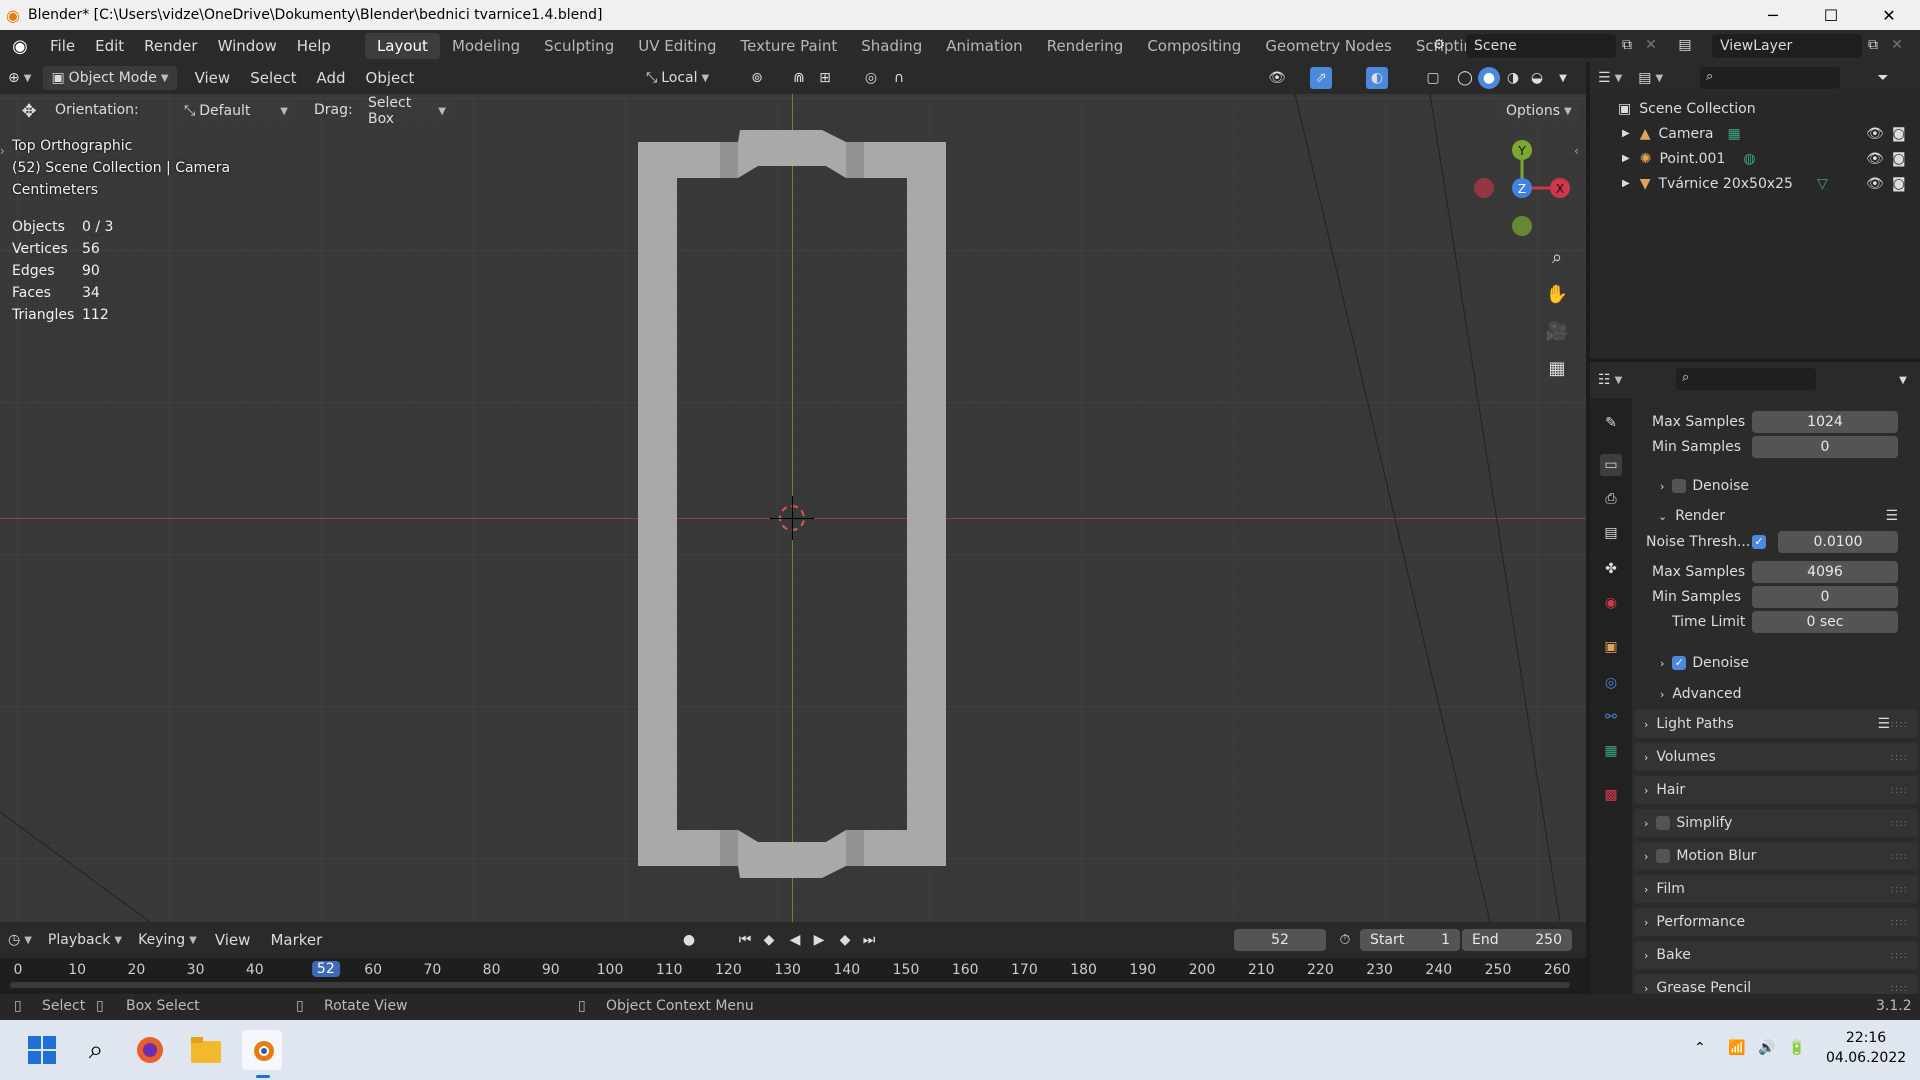  Describe the element at coordinates (1825, 572) in the screenshot. I see `render-max-samples-field: 4096` at that location.